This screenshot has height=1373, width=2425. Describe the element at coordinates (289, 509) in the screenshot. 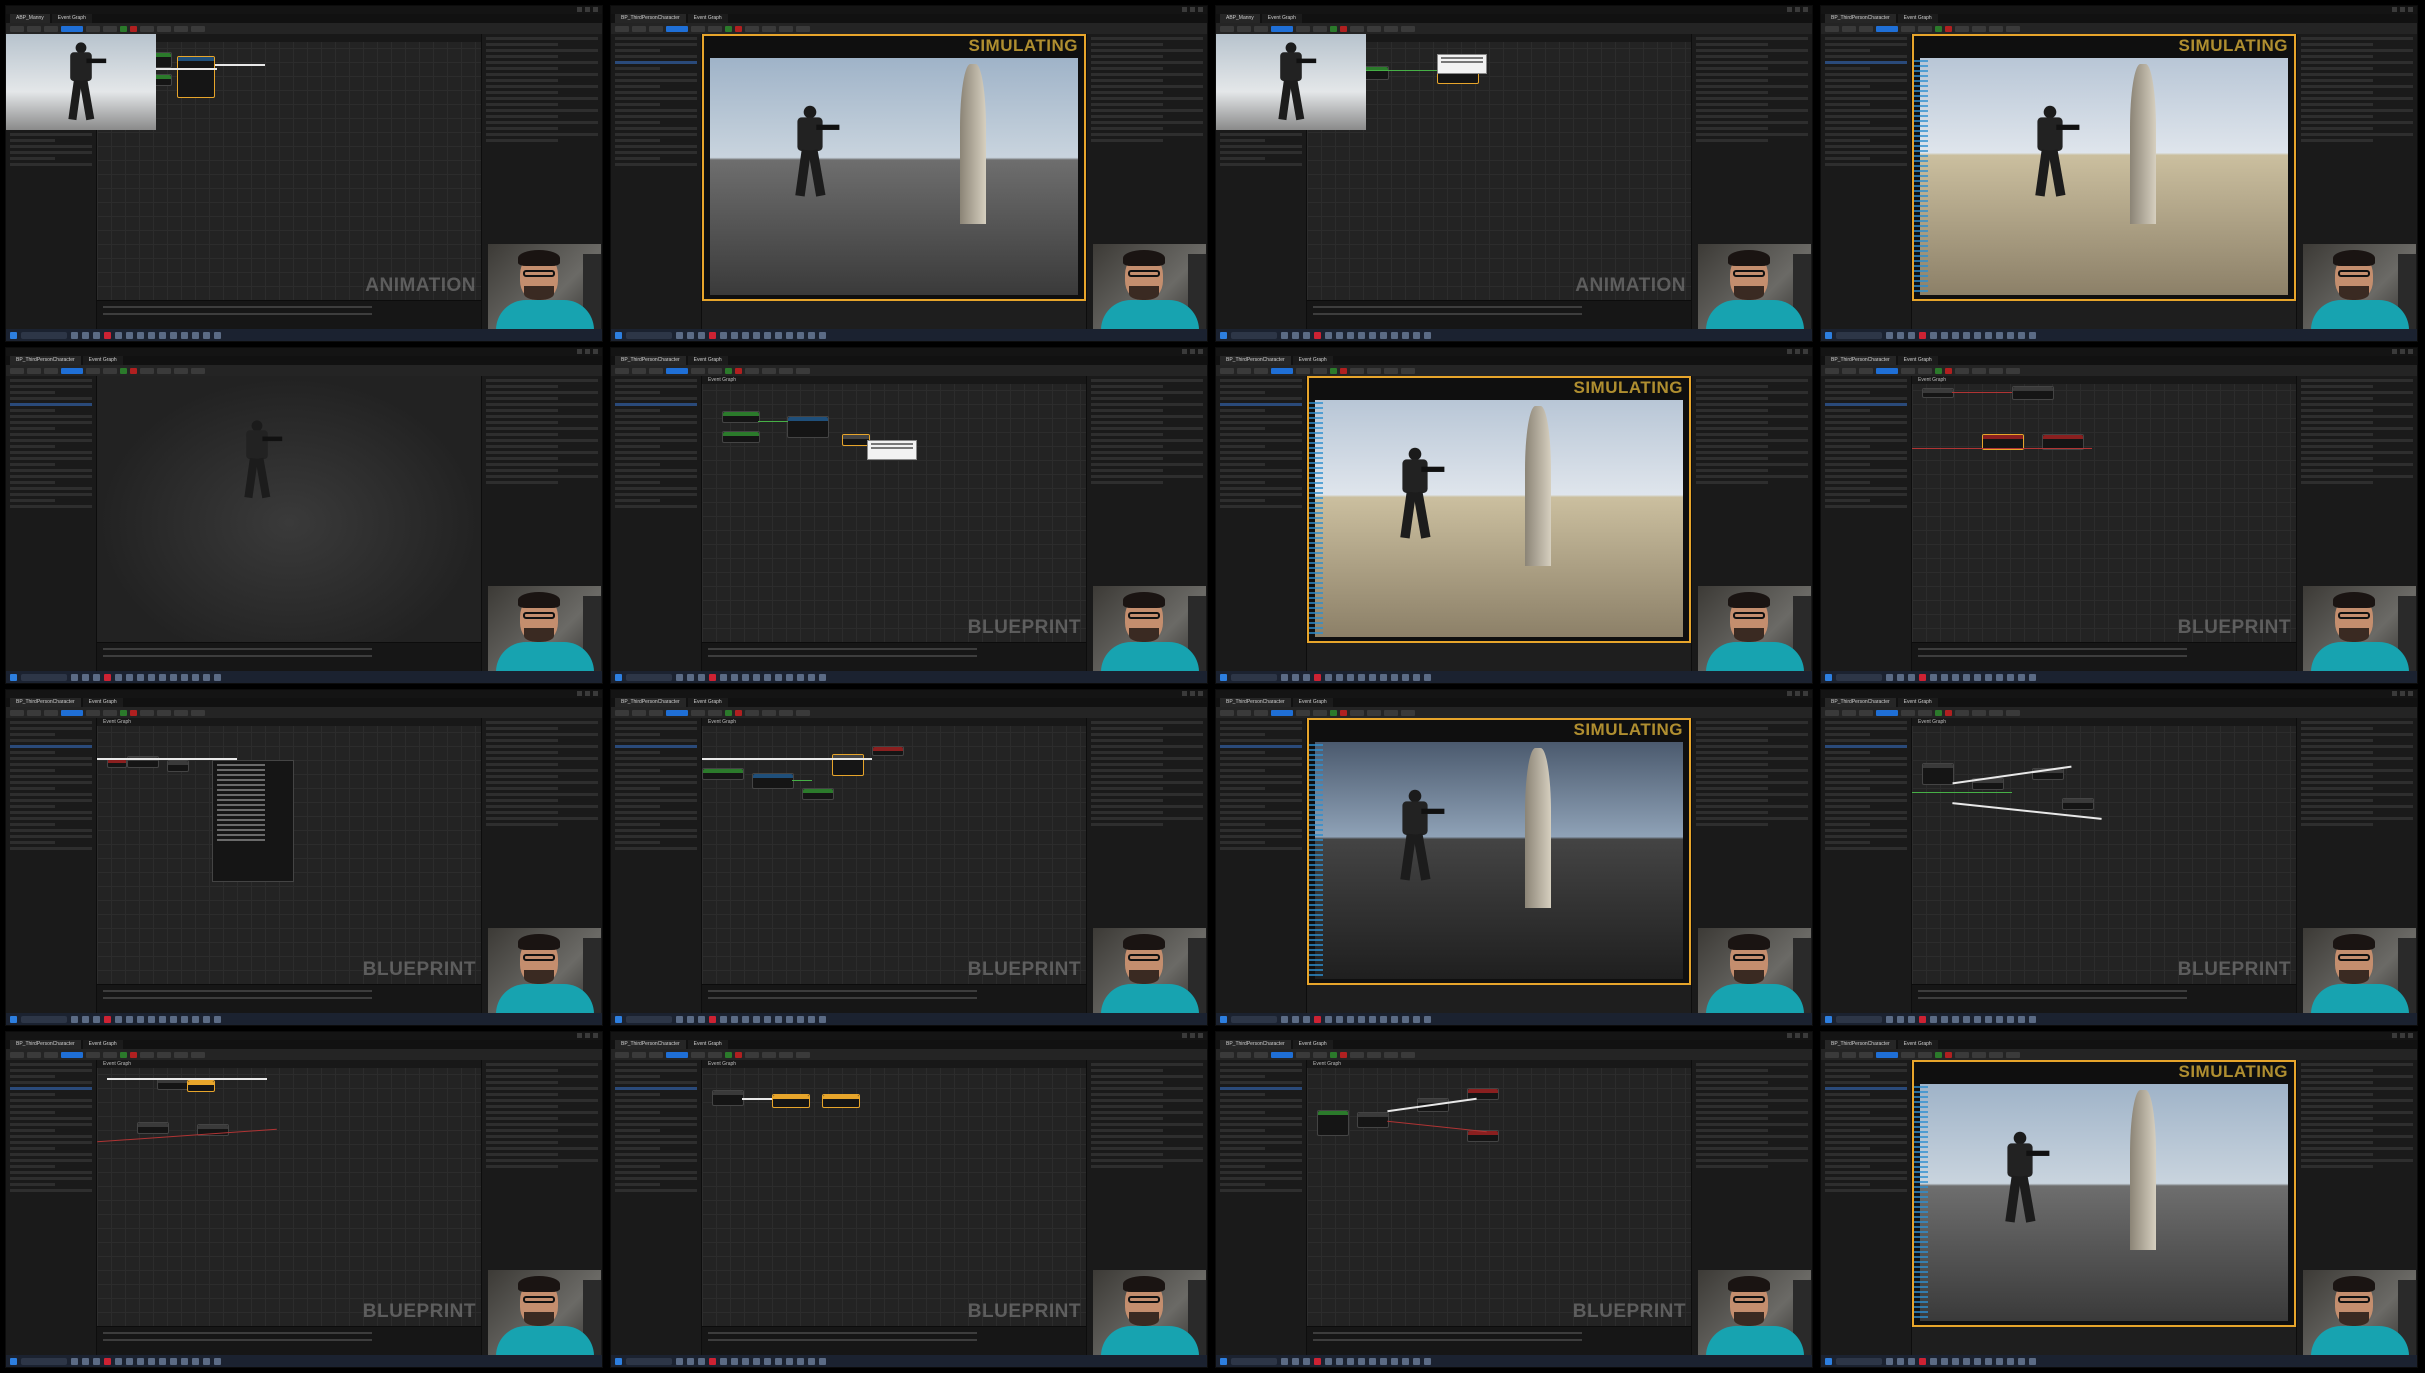

I see `component-viewport` at that location.